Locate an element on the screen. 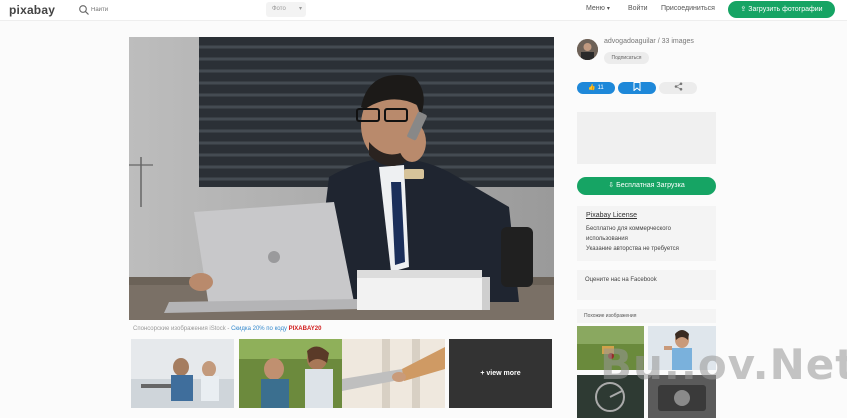 The width and height of the screenshot is (847, 418). share-button is located at coordinates (678, 88).